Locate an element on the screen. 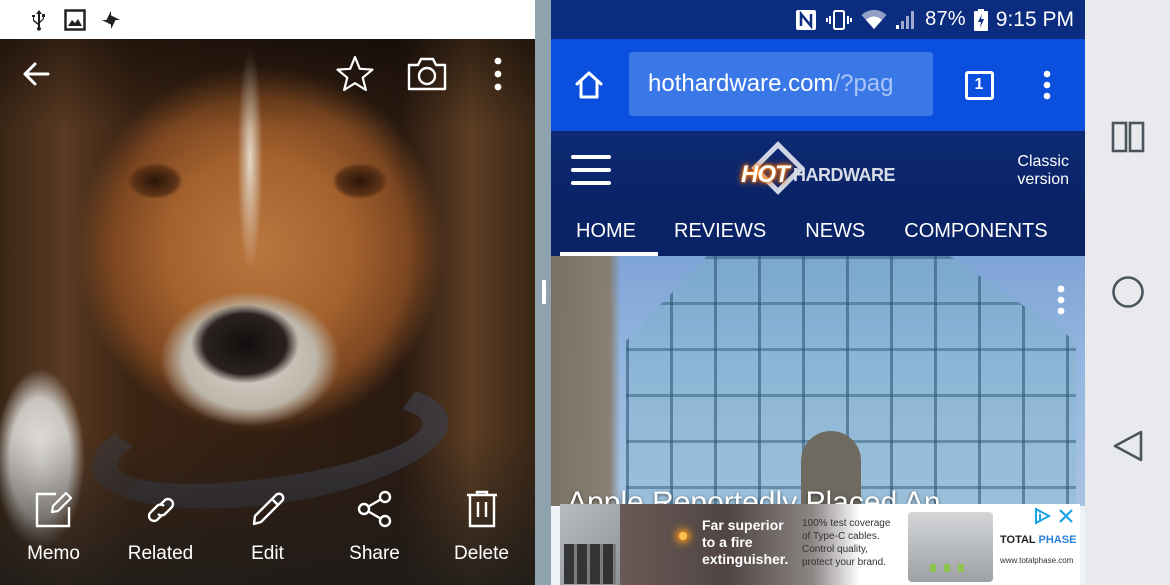 This screenshot has height=585, width=1170. article-menu-button is located at coordinates (1061, 300).